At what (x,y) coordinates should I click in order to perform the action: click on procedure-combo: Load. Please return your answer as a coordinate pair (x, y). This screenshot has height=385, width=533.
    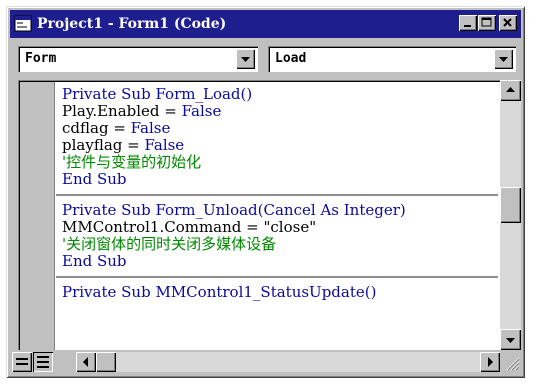
    Looking at the image, I should click on (392, 59).